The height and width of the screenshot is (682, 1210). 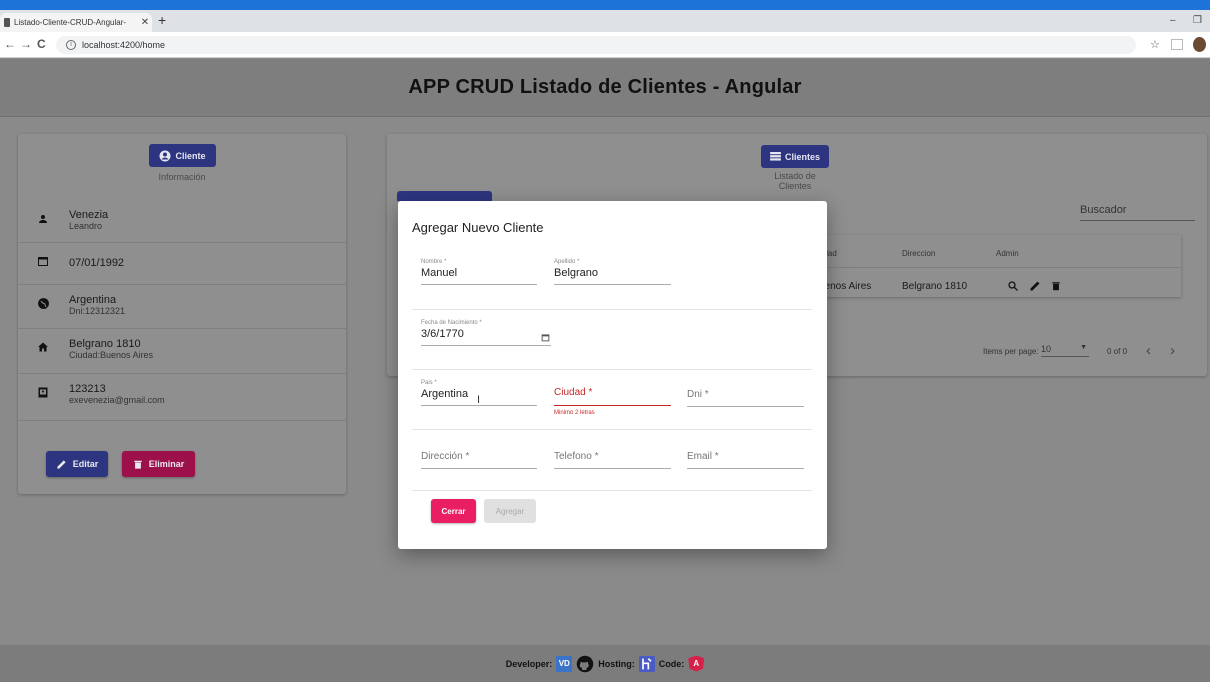 I want to click on edit-icon, so click(x=1035, y=286).